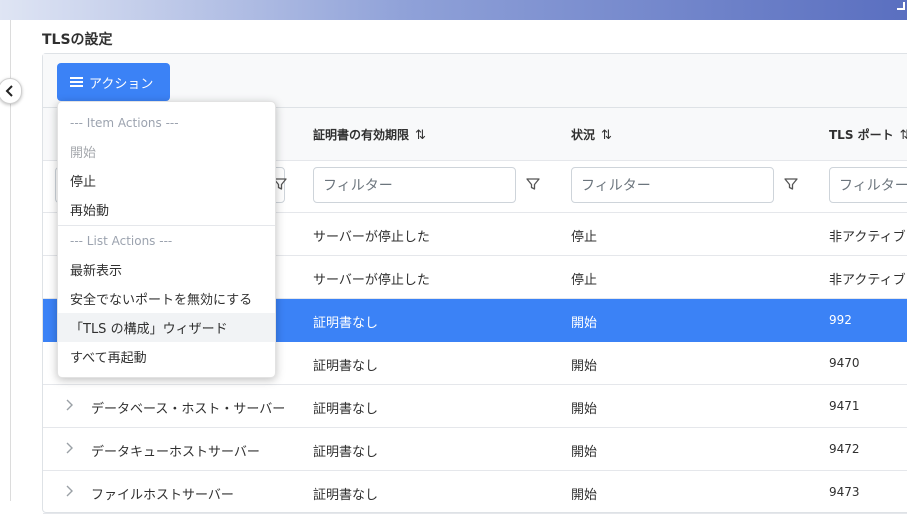 Image resolution: width=907 pixels, height=514 pixels. What do you see at coordinates (124, 122) in the screenshot?
I see `item-actions-header: --- Item Actions ---` at bounding box center [124, 122].